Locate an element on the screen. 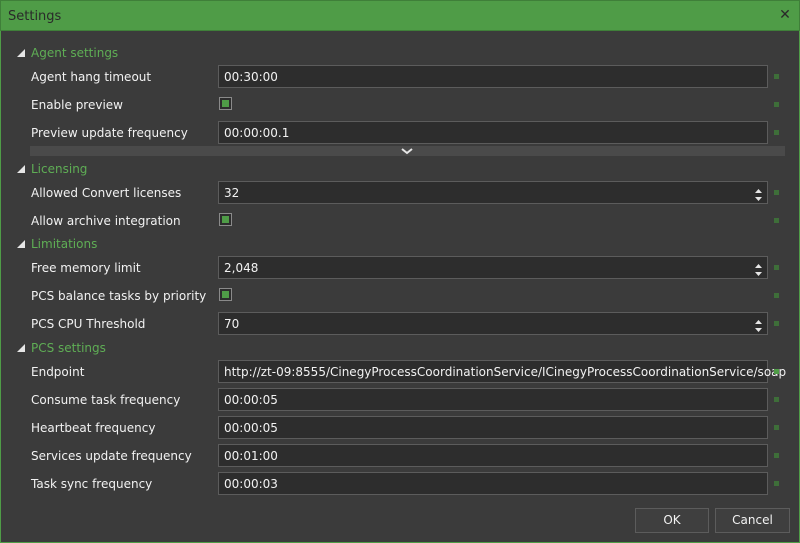  task-sync-frequency-label: Task sync frequency is located at coordinates (92, 484).